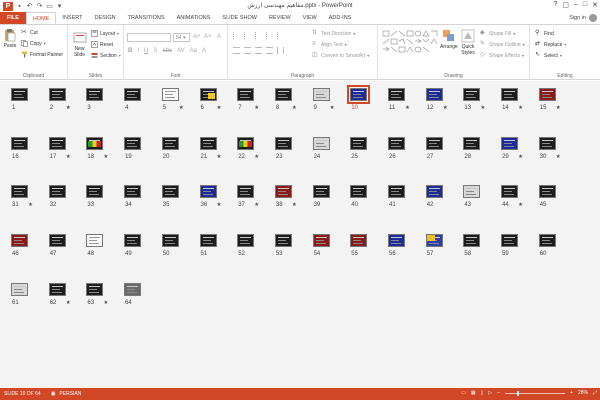 The height and width of the screenshot is (400, 600). What do you see at coordinates (29, 6) in the screenshot?
I see `undo-icon: ↶` at bounding box center [29, 6].